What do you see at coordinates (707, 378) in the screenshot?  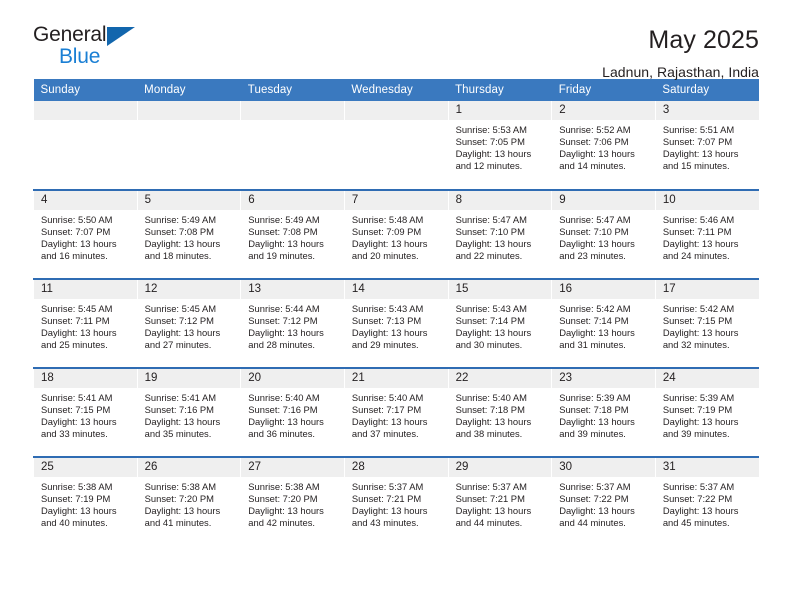 I see `day-number: 24` at bounding box center [707, 378].